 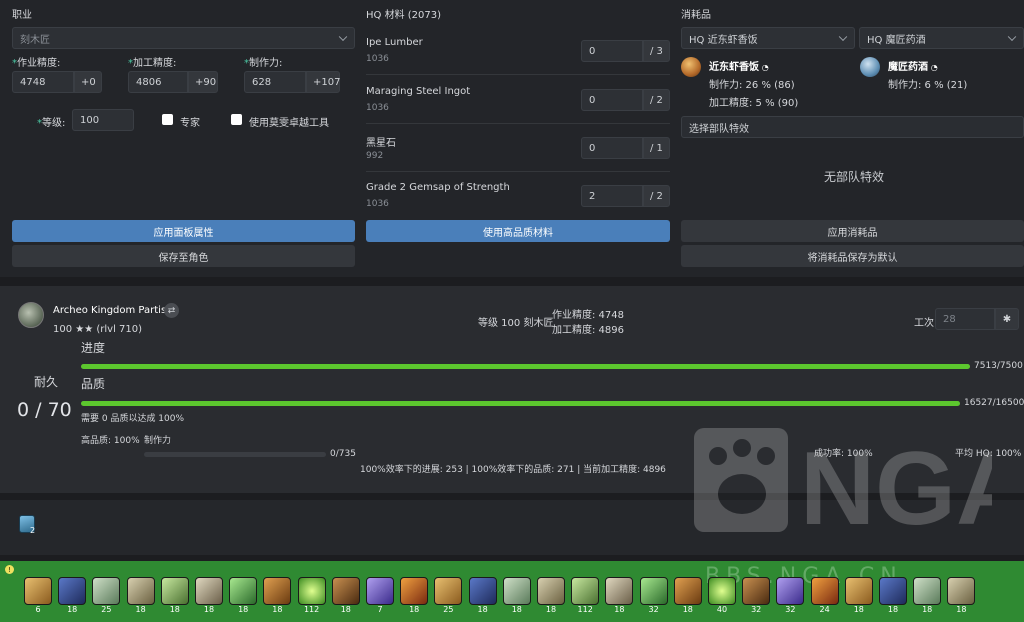 What do you see at coordinates (994, 403) in the screenshot?
I see `quality-value: 16527/16500` at bounding box center [994, 403].